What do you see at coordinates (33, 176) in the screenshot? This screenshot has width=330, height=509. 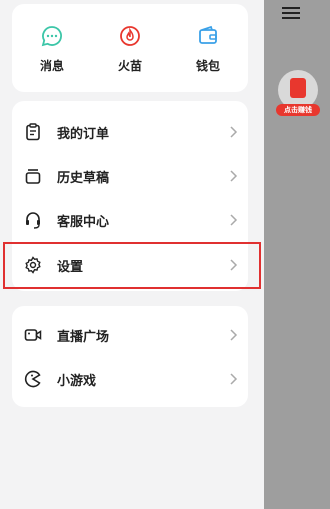 I see `draft-icon` at bounding box center [33, 176].